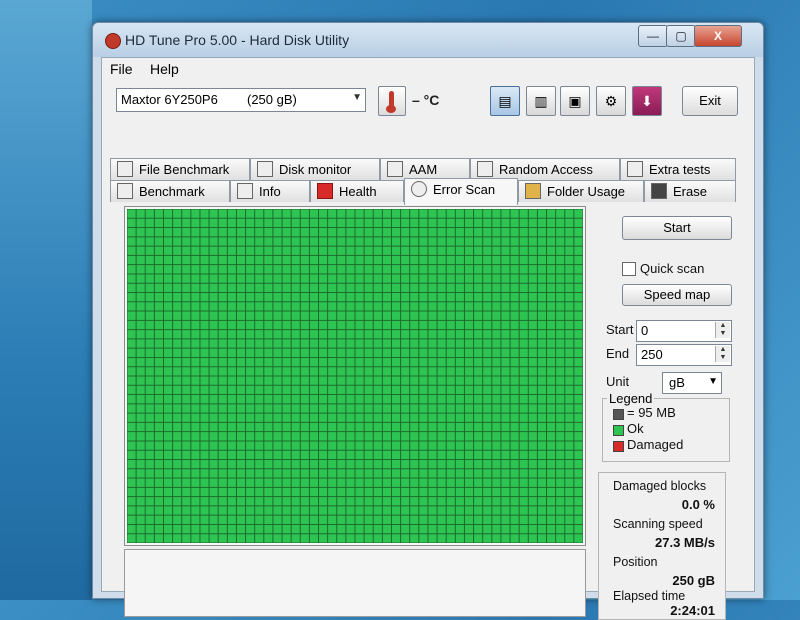 The height and width of the screenshot is (620, 800). What do you see at coordinates (164, 69) in the screenshot?
I see `menu-help: Help` at bounding box center [164, 69].